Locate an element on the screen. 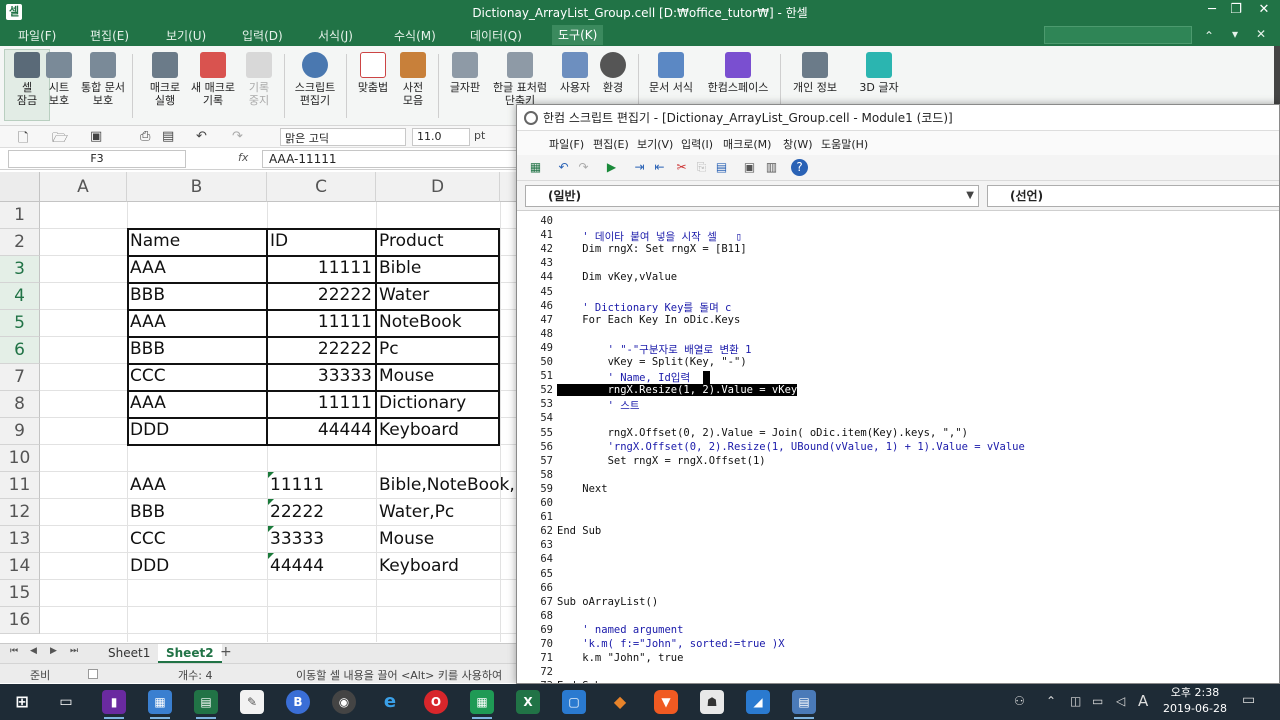 The height and width of the screenshot is (720, 1280). properties-icon: ▥ is located at coordinates (771, 167).